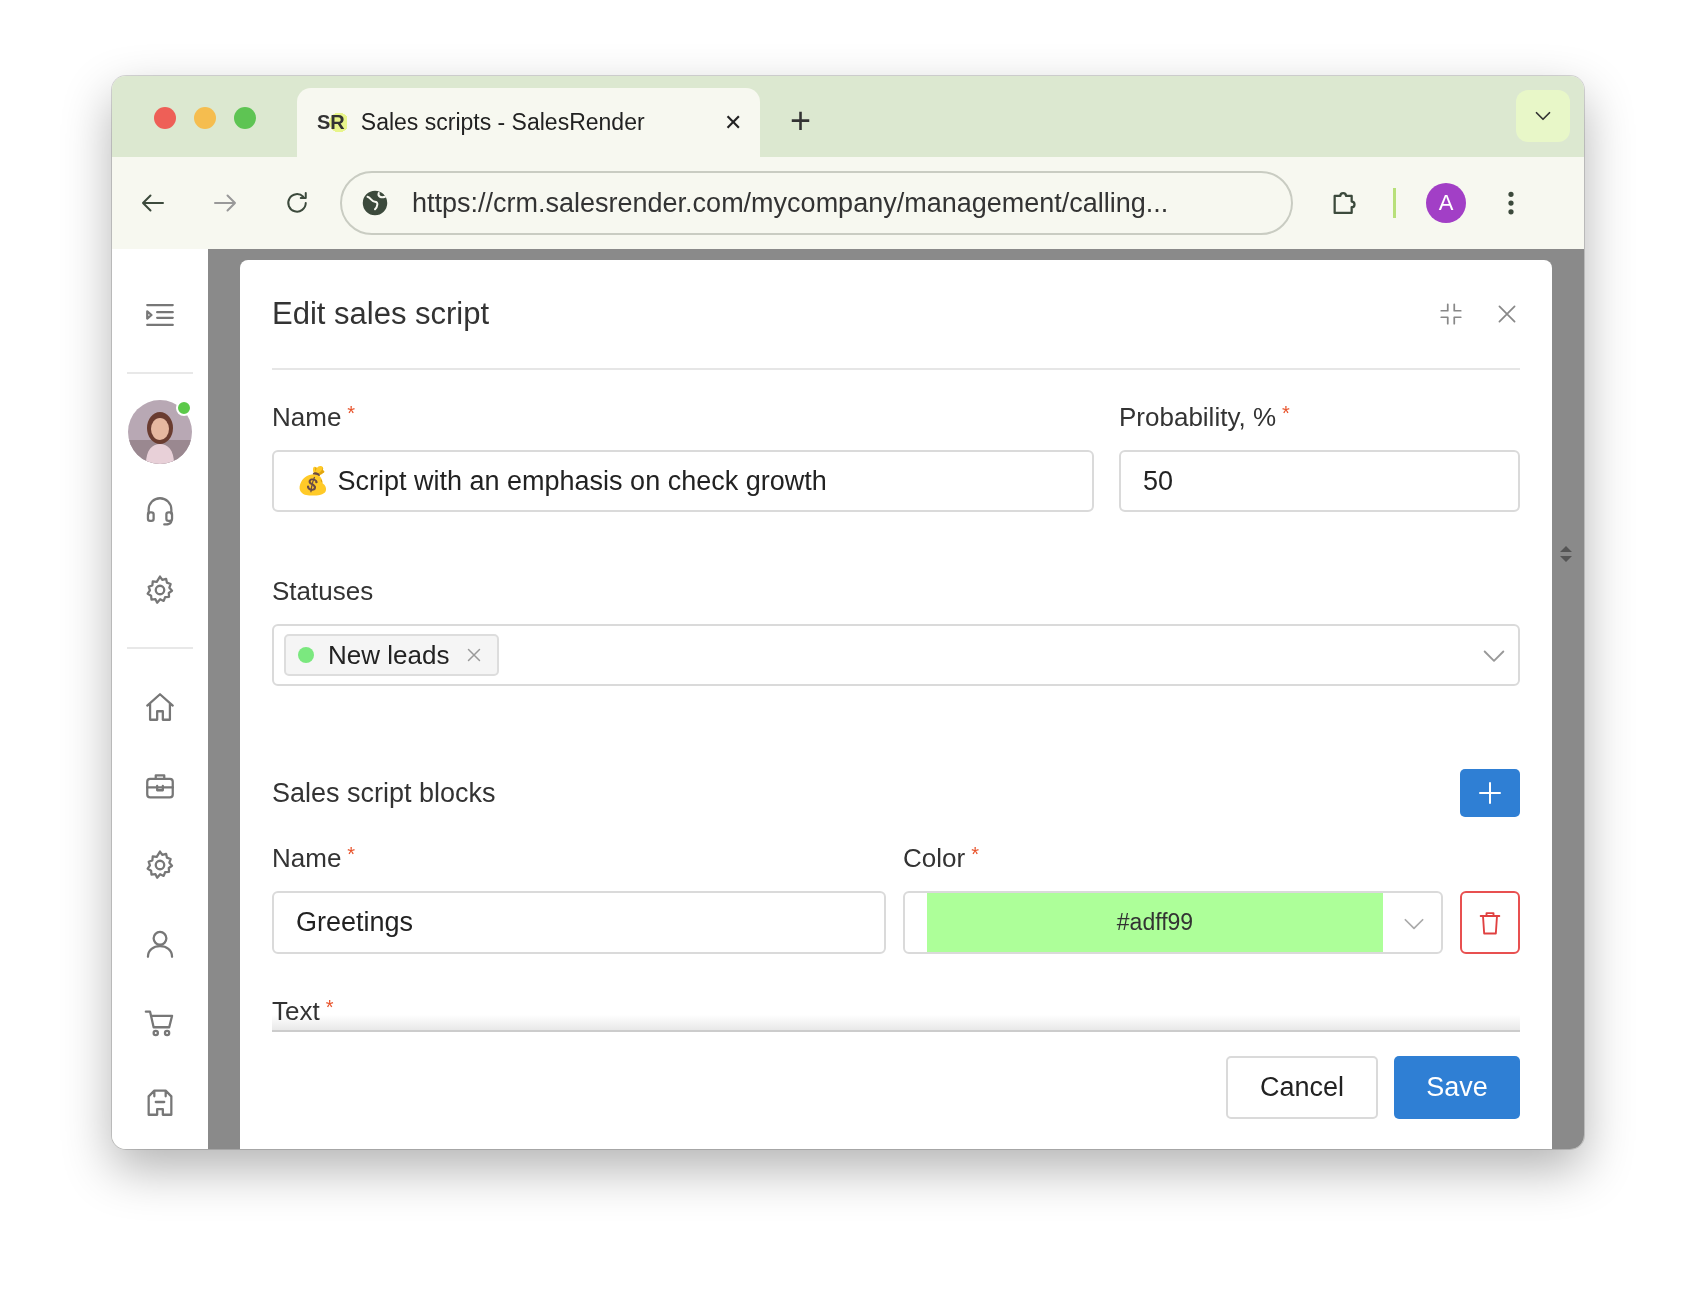 This screenshot has width=1696, height=1298. I want to click on field-label: Probability, %, so click(1198, 418).